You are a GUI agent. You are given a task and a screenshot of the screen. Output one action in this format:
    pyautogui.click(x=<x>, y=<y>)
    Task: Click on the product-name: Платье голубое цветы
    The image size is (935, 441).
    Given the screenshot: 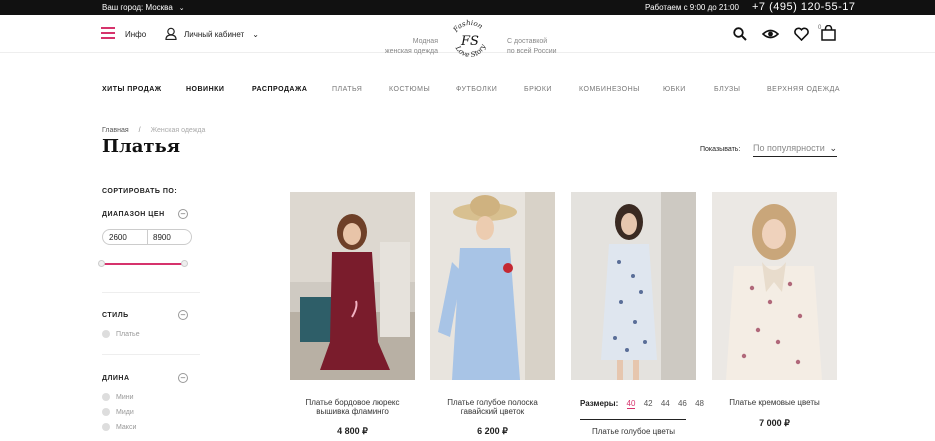 What is the action you would take?
    pyautogui.click(x=633, y=431)
    